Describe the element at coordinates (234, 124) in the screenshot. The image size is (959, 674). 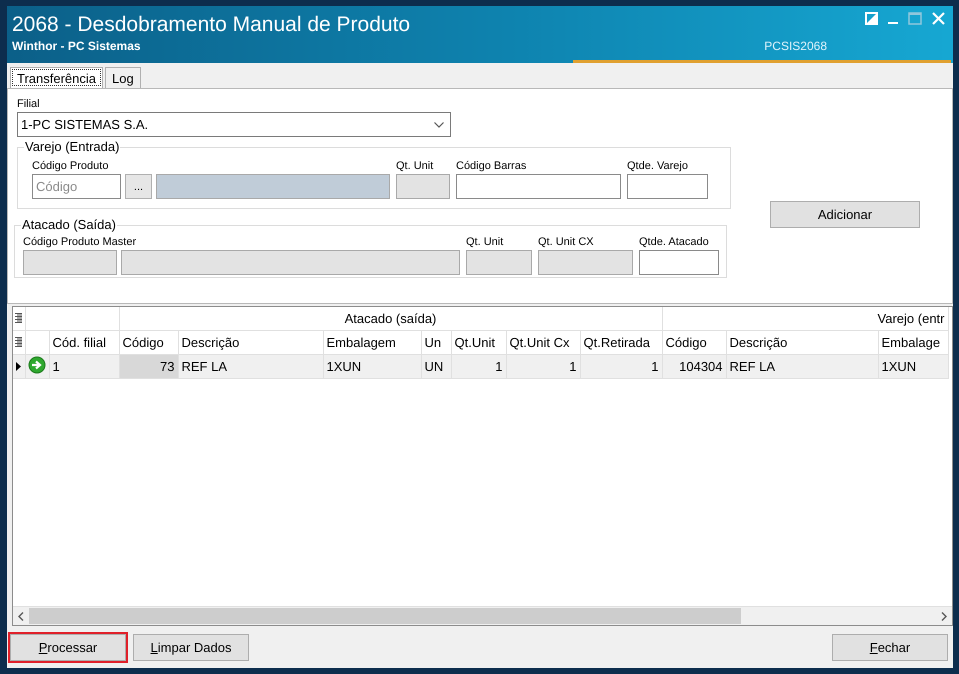
I see `branch-dropdown: 1-PC SISTEMAS S.A.` at that location.